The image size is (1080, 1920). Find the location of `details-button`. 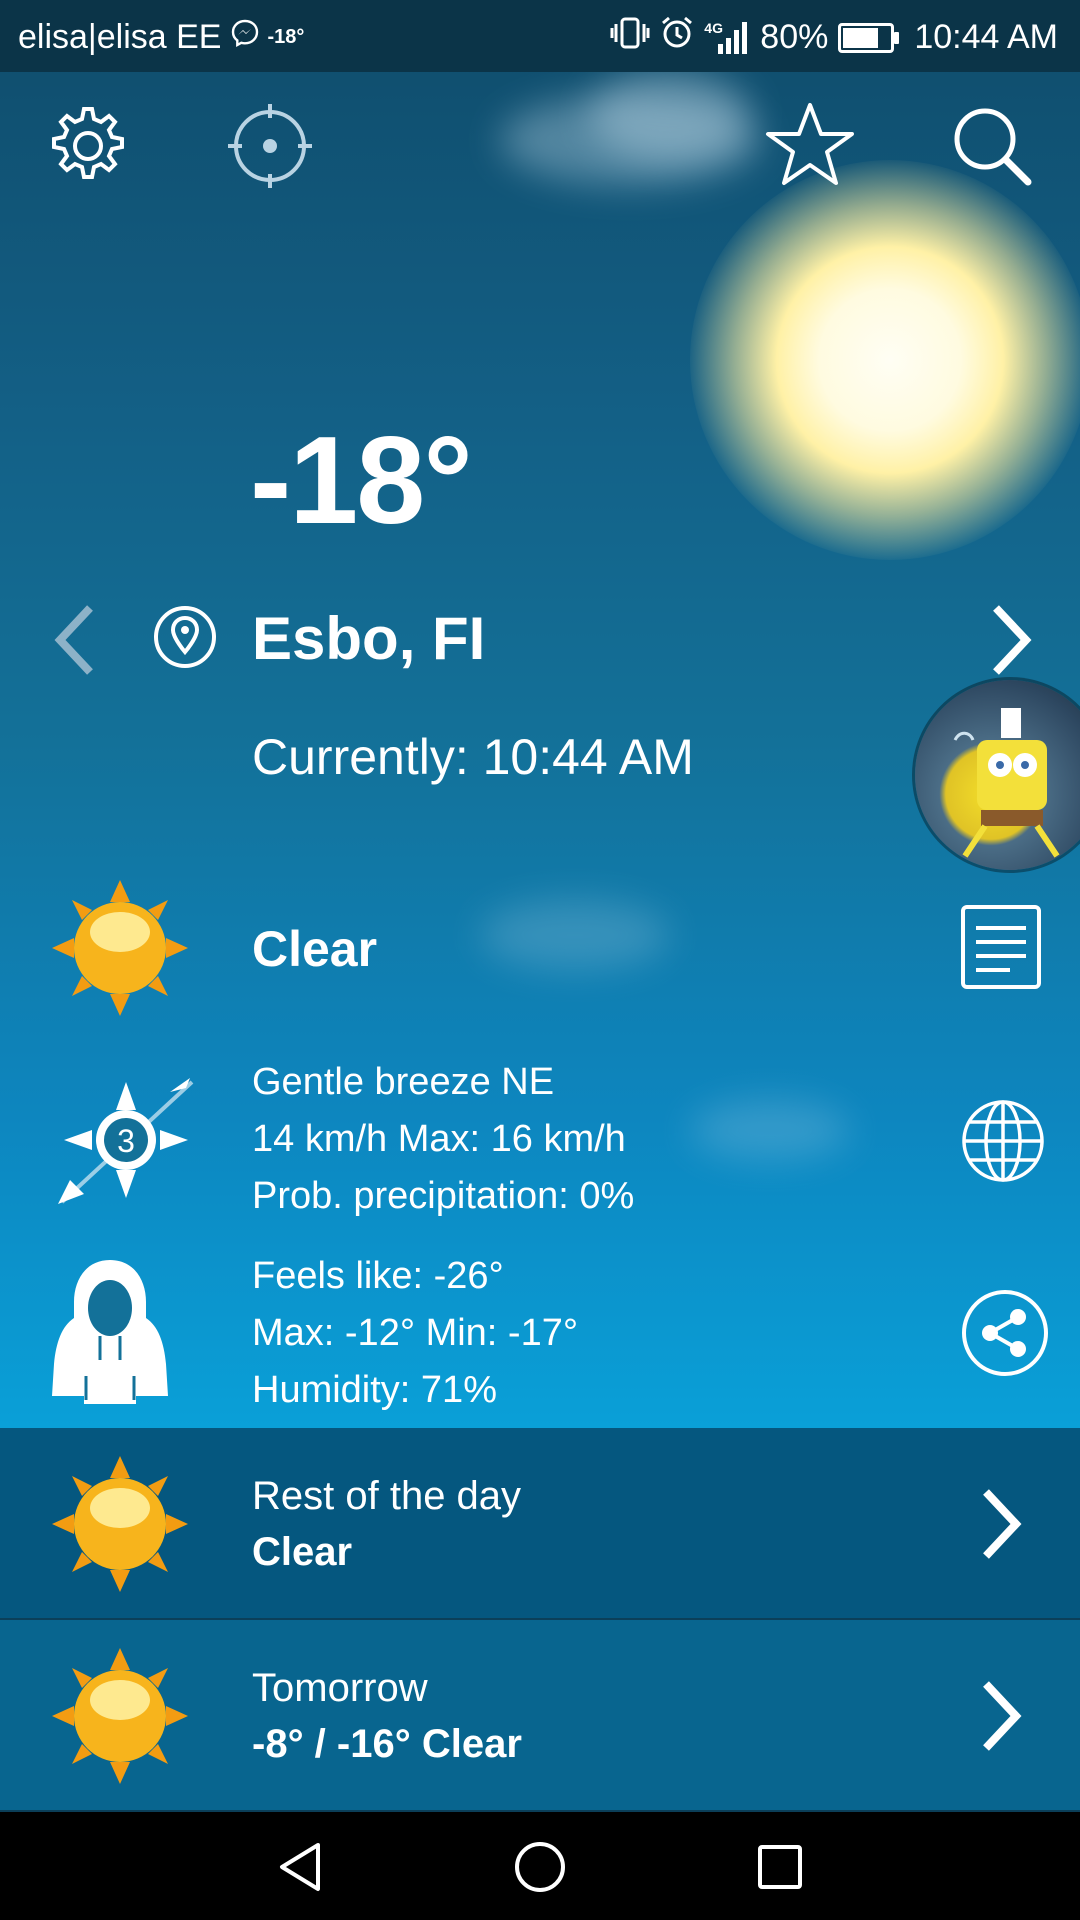

details-button is located at coordinates (1001, 949).